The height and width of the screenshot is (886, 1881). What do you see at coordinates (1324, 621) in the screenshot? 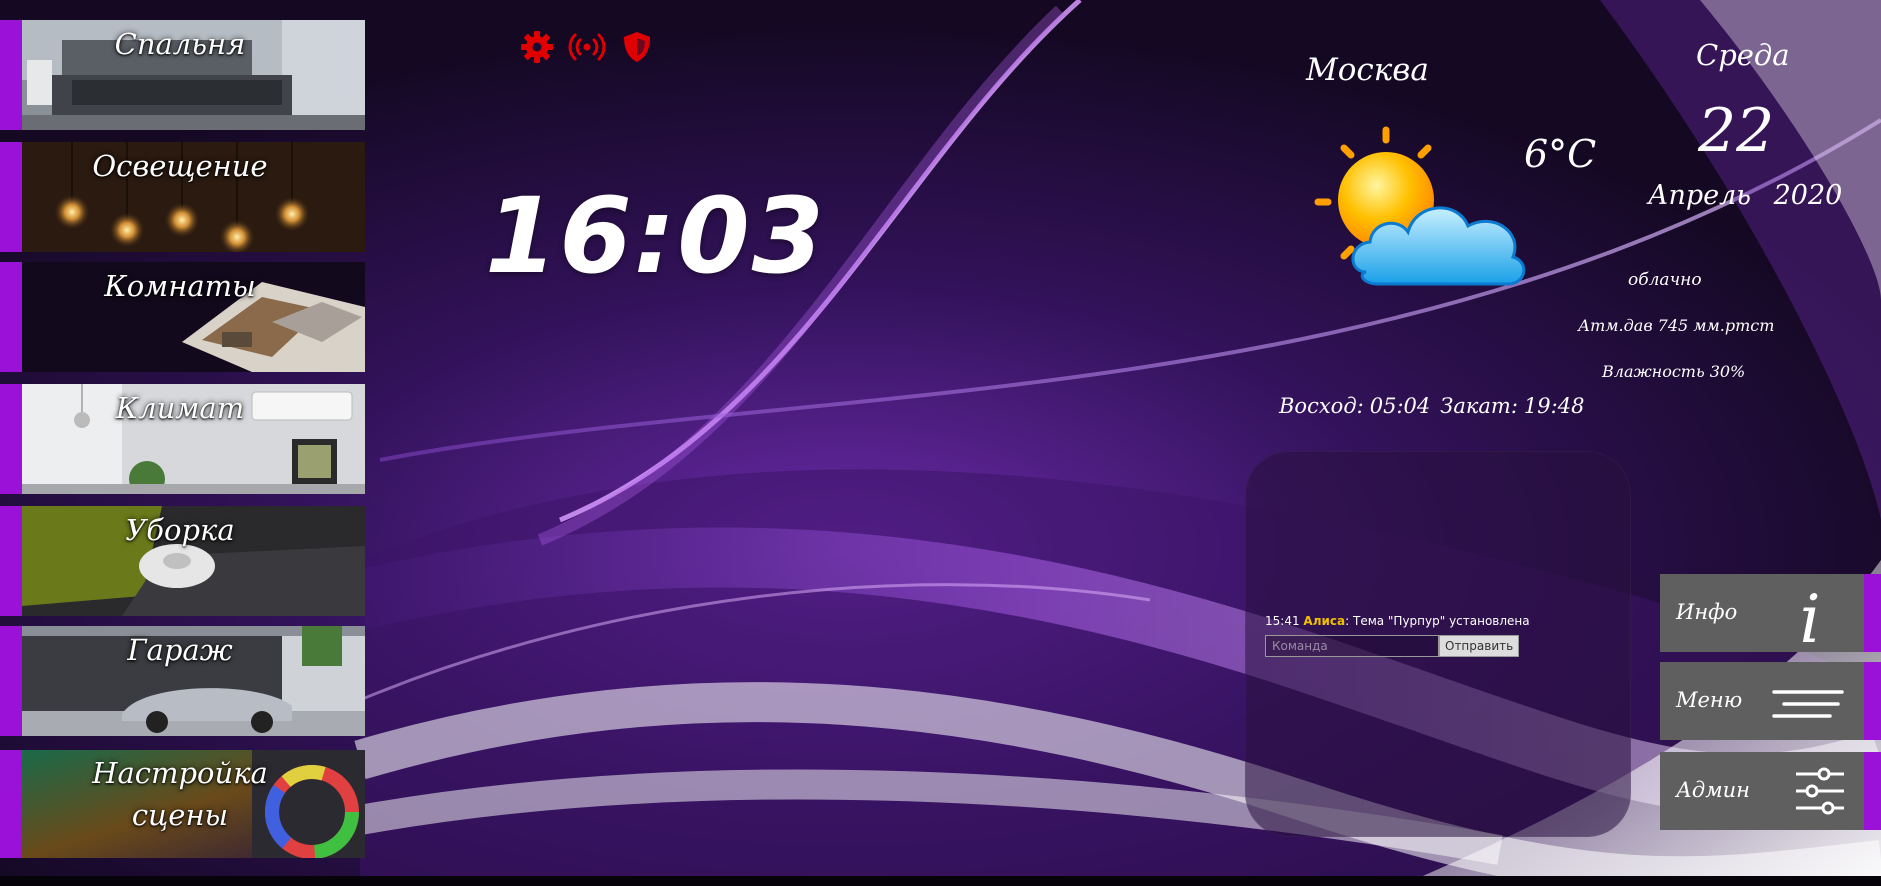
I see `chat-message-sender: Алиса` at bounding box center [1324, 621].